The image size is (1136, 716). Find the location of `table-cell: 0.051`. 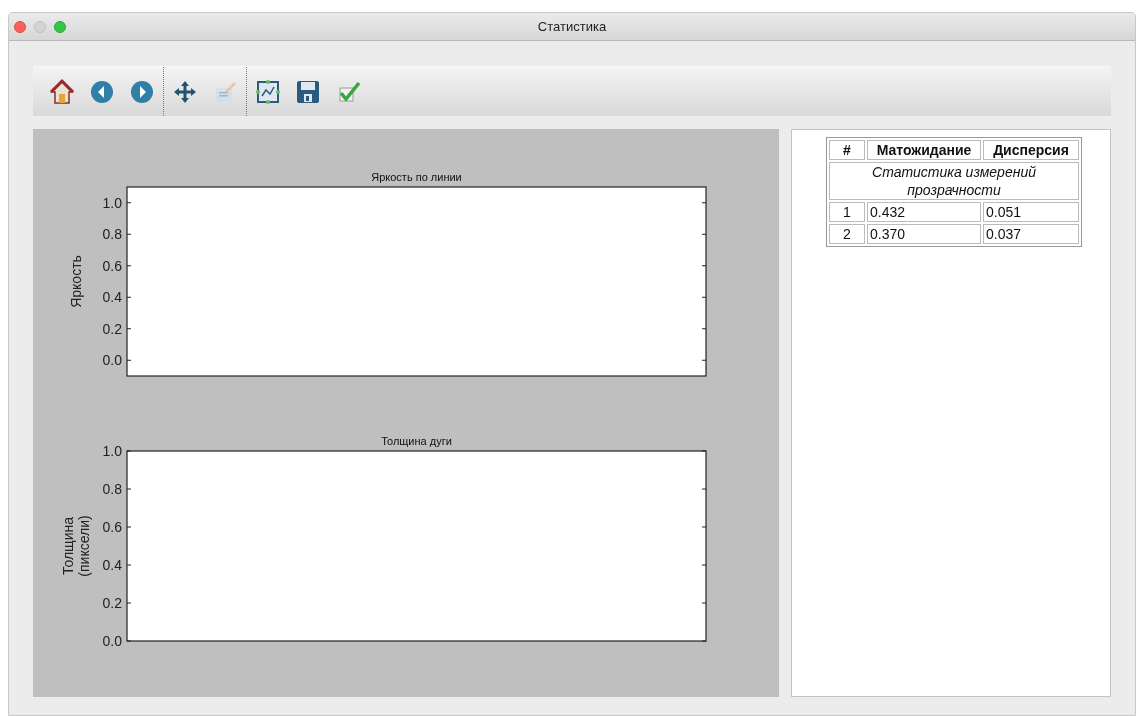

table-cell: 0.051 is located at coordinates (1031, 212).